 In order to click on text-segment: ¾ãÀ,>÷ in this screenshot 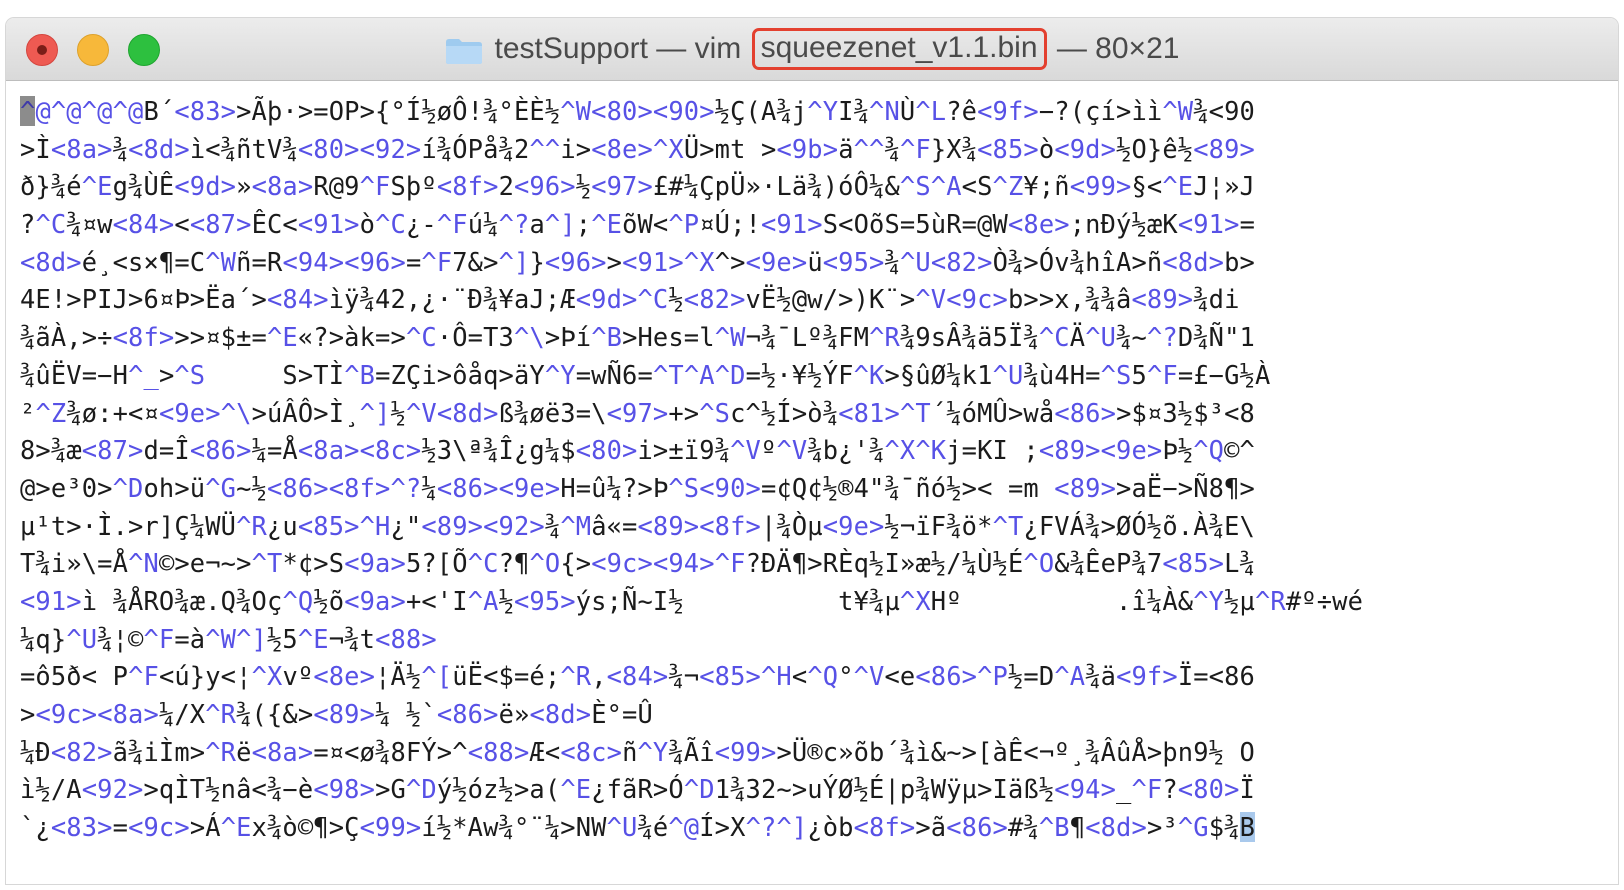, I will do `click(66, 337)`.